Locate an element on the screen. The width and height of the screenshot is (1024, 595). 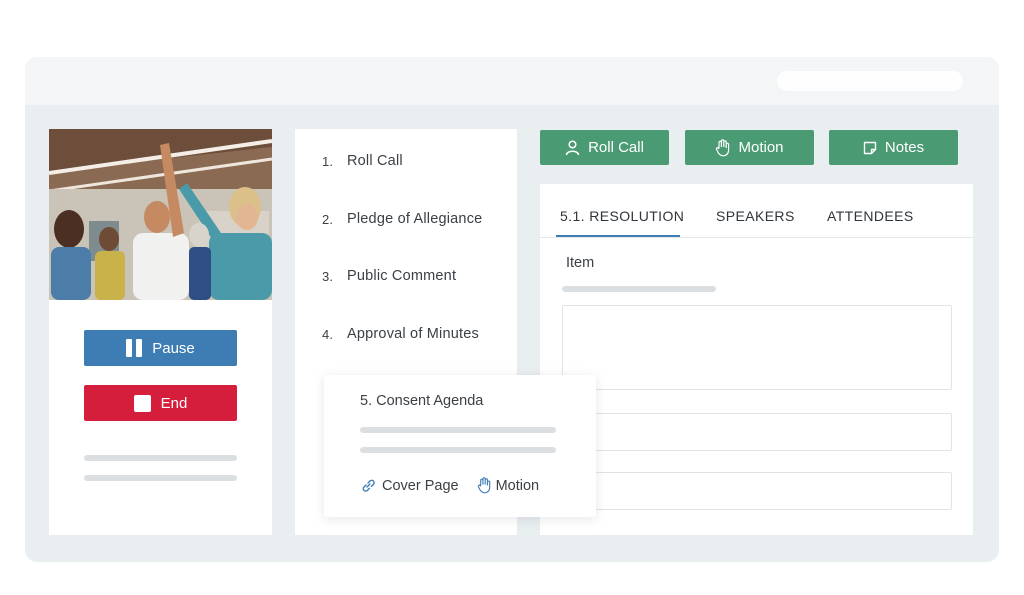
note-icon is located at coordinates (870, 147).